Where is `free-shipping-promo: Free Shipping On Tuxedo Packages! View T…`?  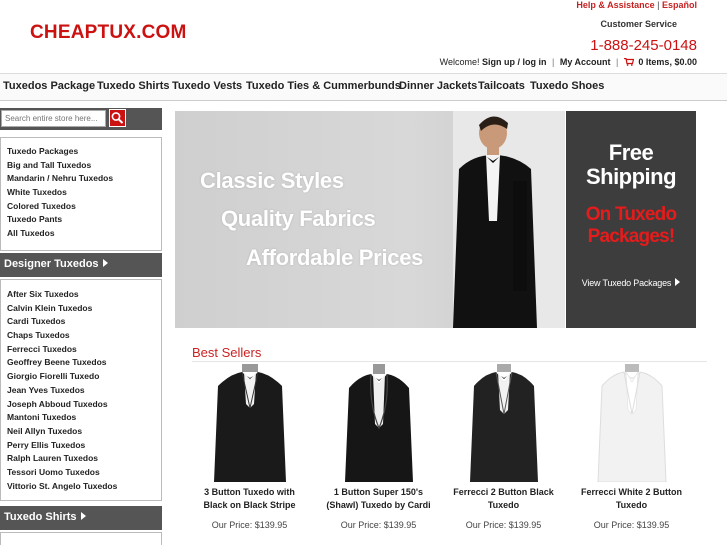
free-shipping-promo: Free Shipping On Tuxedo Packages! View T… is located at coordinates (631, 219).